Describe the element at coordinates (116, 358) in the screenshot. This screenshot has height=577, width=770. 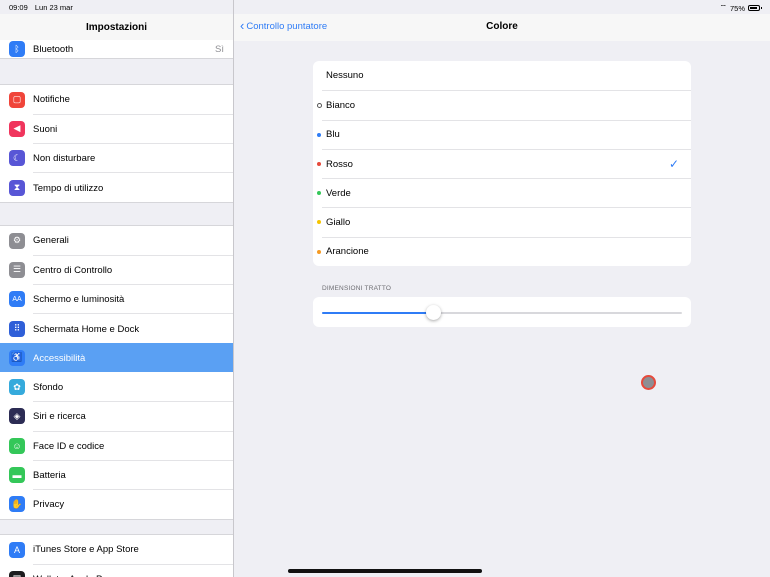
I see `sidebar-item-accessibilit: ♿ Accessibilità` at that location.